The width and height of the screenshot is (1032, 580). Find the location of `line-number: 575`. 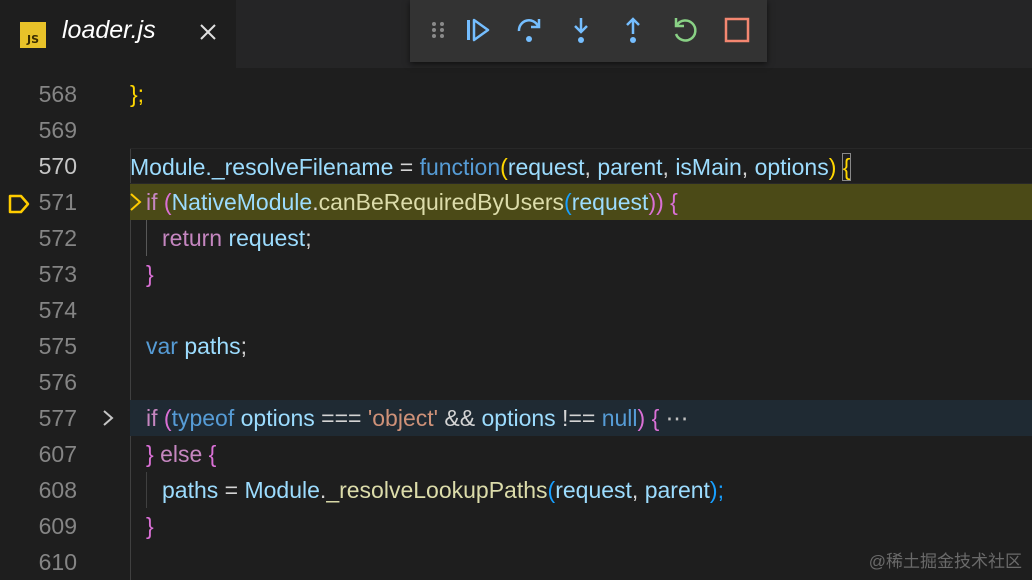

line-number: 575 is located at coordinates (57, 346).